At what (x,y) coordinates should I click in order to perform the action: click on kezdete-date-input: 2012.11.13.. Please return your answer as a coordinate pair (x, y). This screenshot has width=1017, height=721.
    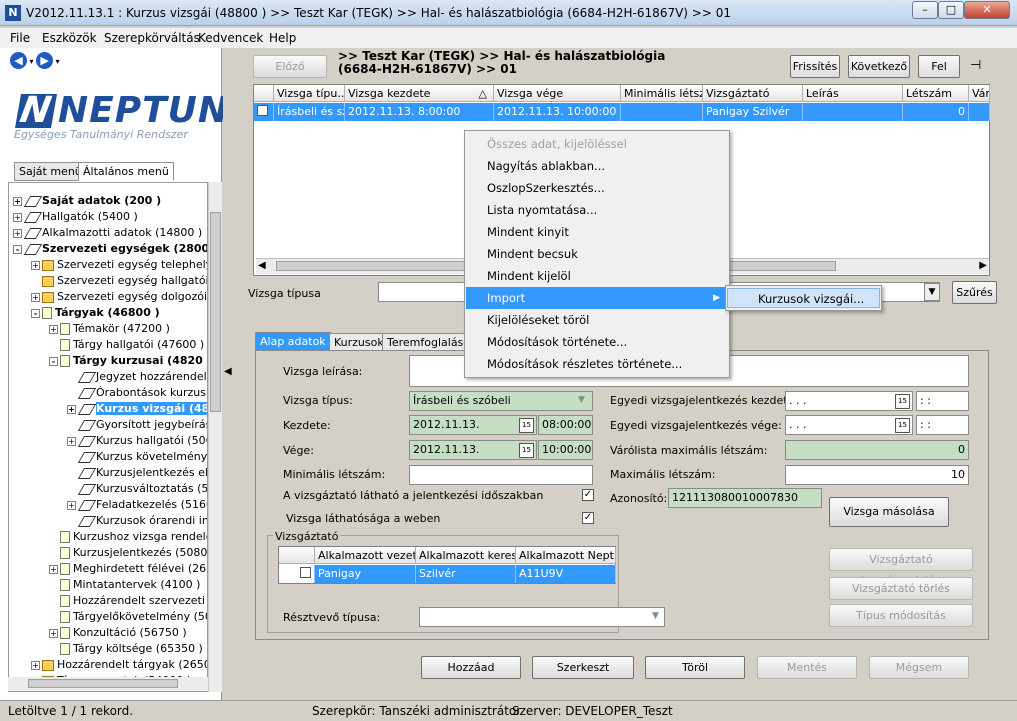
    Looking at the image, I should click on (473, 425).